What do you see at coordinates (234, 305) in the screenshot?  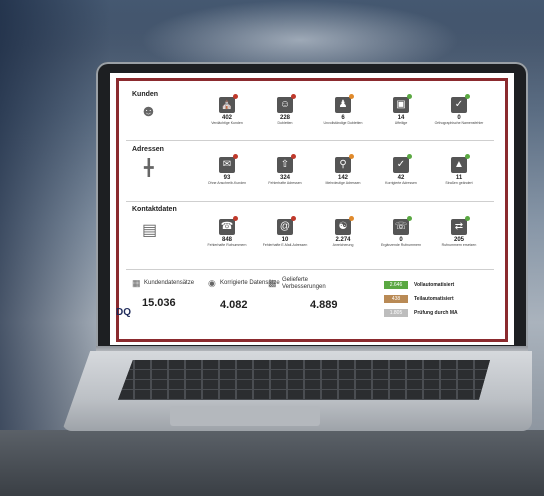 I see `korrigierte-value: 4.082` at bounding box center [234, 305].